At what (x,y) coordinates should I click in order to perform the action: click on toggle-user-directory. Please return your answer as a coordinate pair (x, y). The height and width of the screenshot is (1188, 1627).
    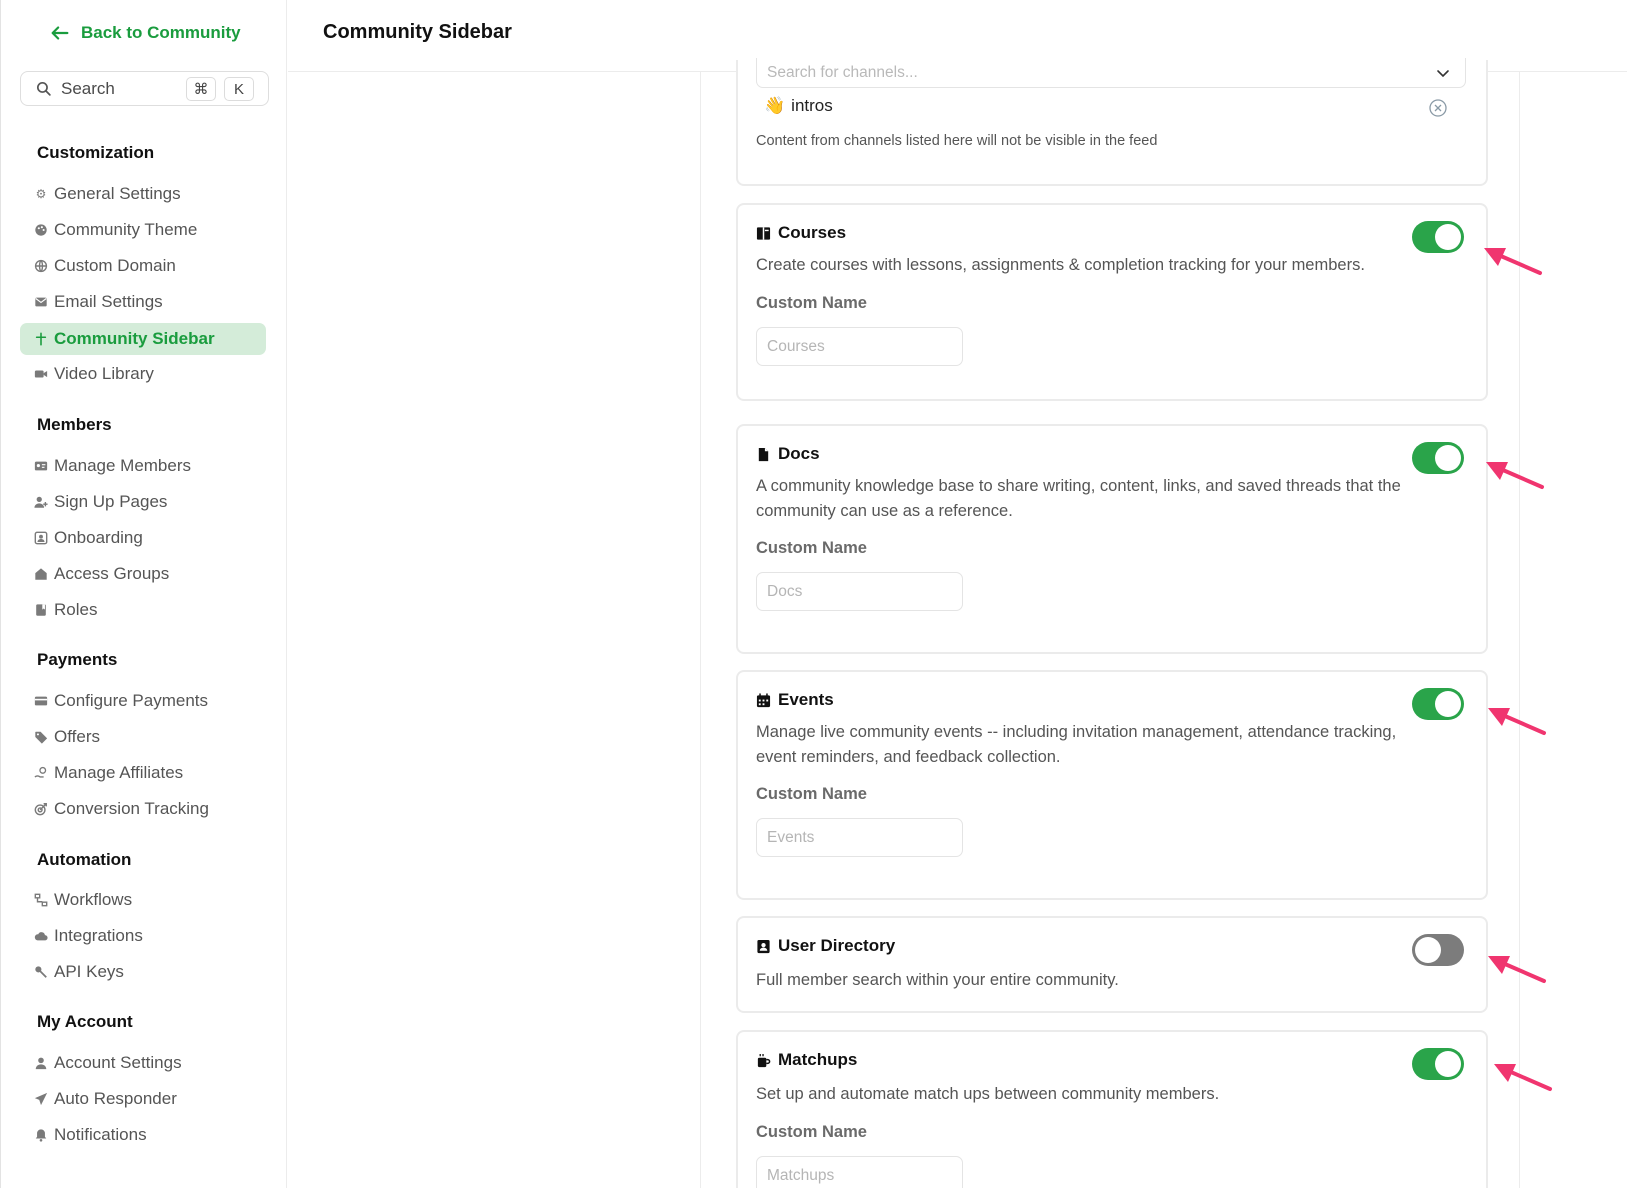
    Looking at the image, I should click on (1438, 950).